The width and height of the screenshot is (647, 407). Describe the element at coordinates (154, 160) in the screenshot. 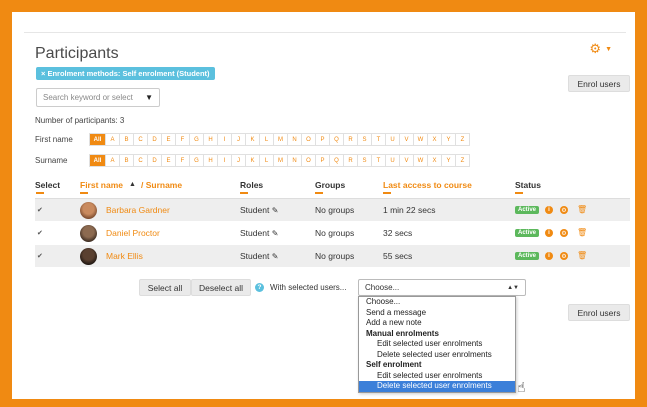

I see `surname-letter-d: D` at that location.